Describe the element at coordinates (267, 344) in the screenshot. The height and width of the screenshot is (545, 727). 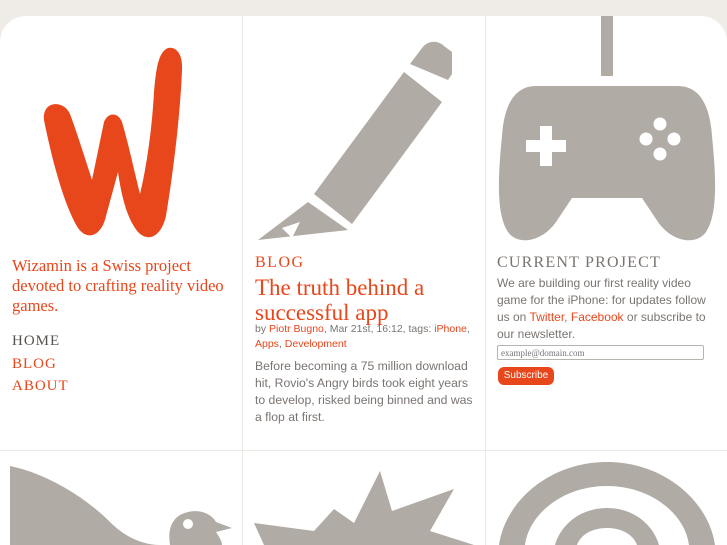
I see `tag-link: Apps` at that location.